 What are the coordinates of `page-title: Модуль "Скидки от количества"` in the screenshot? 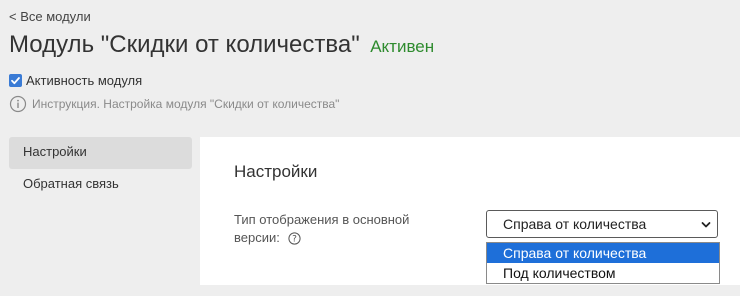 It's located at (184, 44).